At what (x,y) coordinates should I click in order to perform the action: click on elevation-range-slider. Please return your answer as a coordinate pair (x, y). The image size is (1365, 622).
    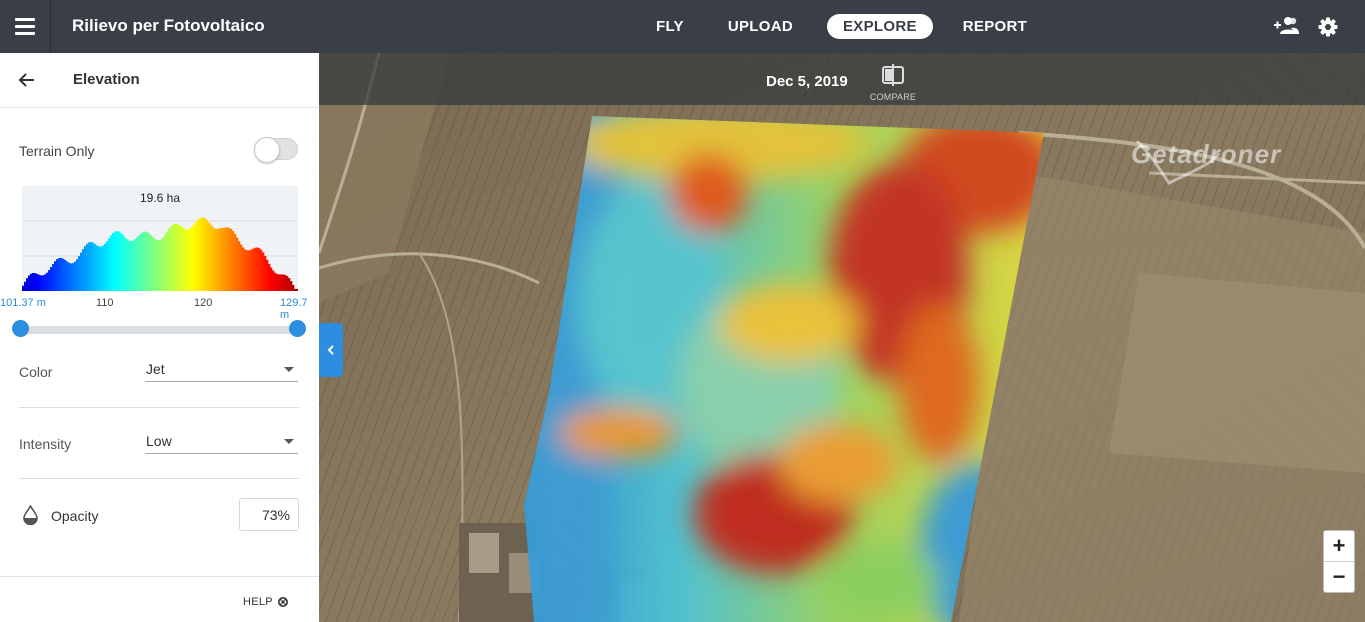
    Looking at the image, I should click on (159, 330).